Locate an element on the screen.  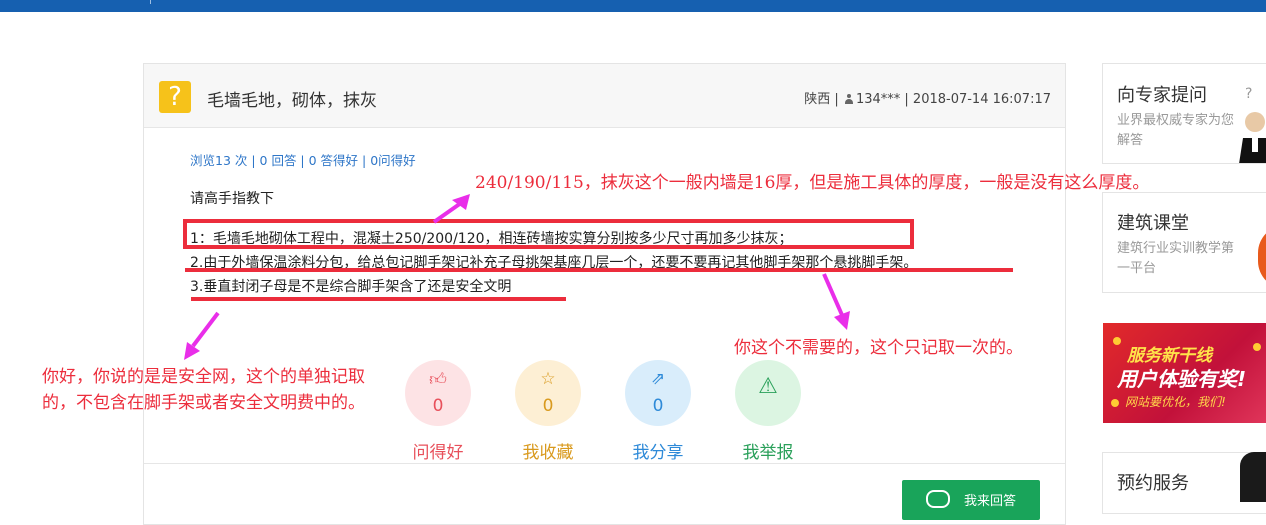
ask-expert-panel: 向专家提问 业界最权威专家为您解答 ? is located at coordinates (1184, 113).